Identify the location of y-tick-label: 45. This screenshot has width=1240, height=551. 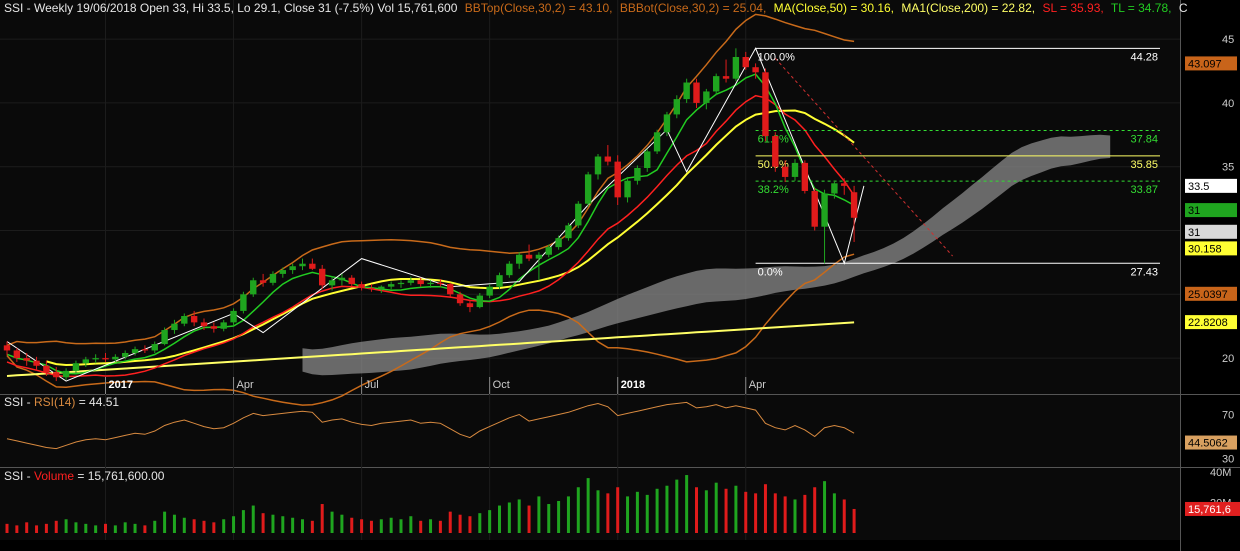
(1228, 40).